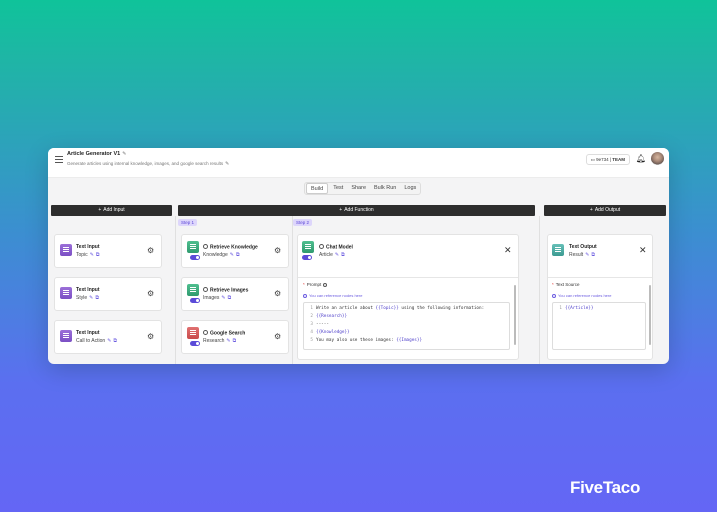 The width and height of the screenshot is (717, 512). Describe the element at coordinates (193, 247) in the screenshot. I see `knowledge-icon` at that location.